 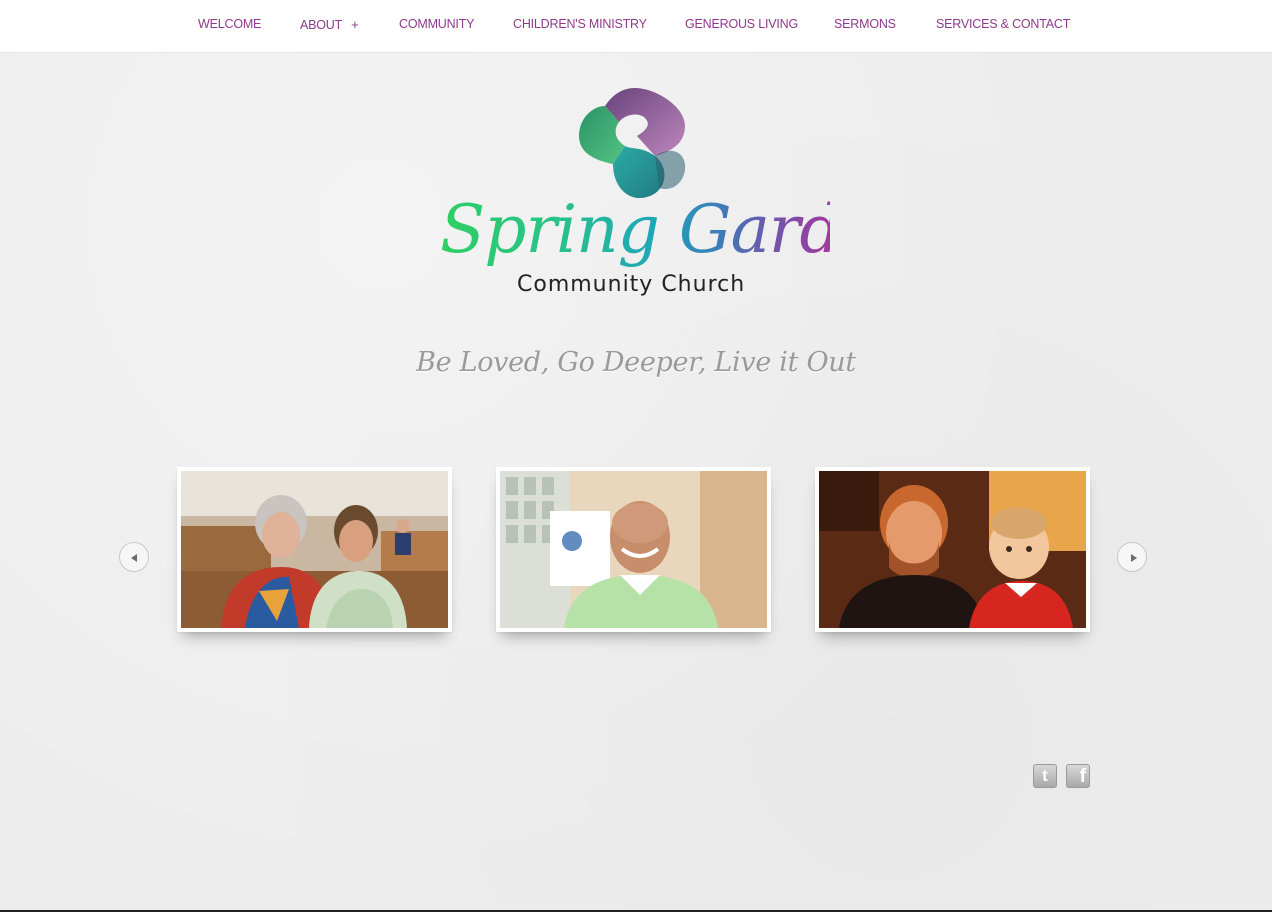 I want to click on twitter-button: t, so click(x=1045, y=776).